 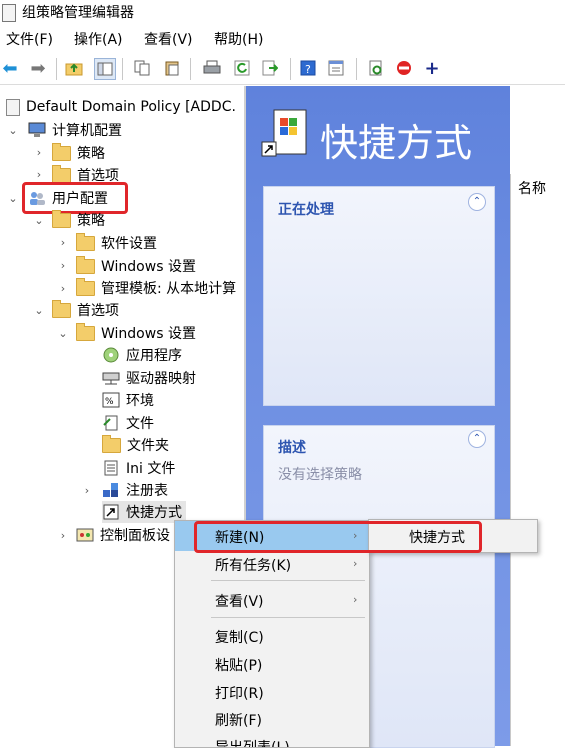 I want to click on up-folder-icon, so click(x=74, y=68).